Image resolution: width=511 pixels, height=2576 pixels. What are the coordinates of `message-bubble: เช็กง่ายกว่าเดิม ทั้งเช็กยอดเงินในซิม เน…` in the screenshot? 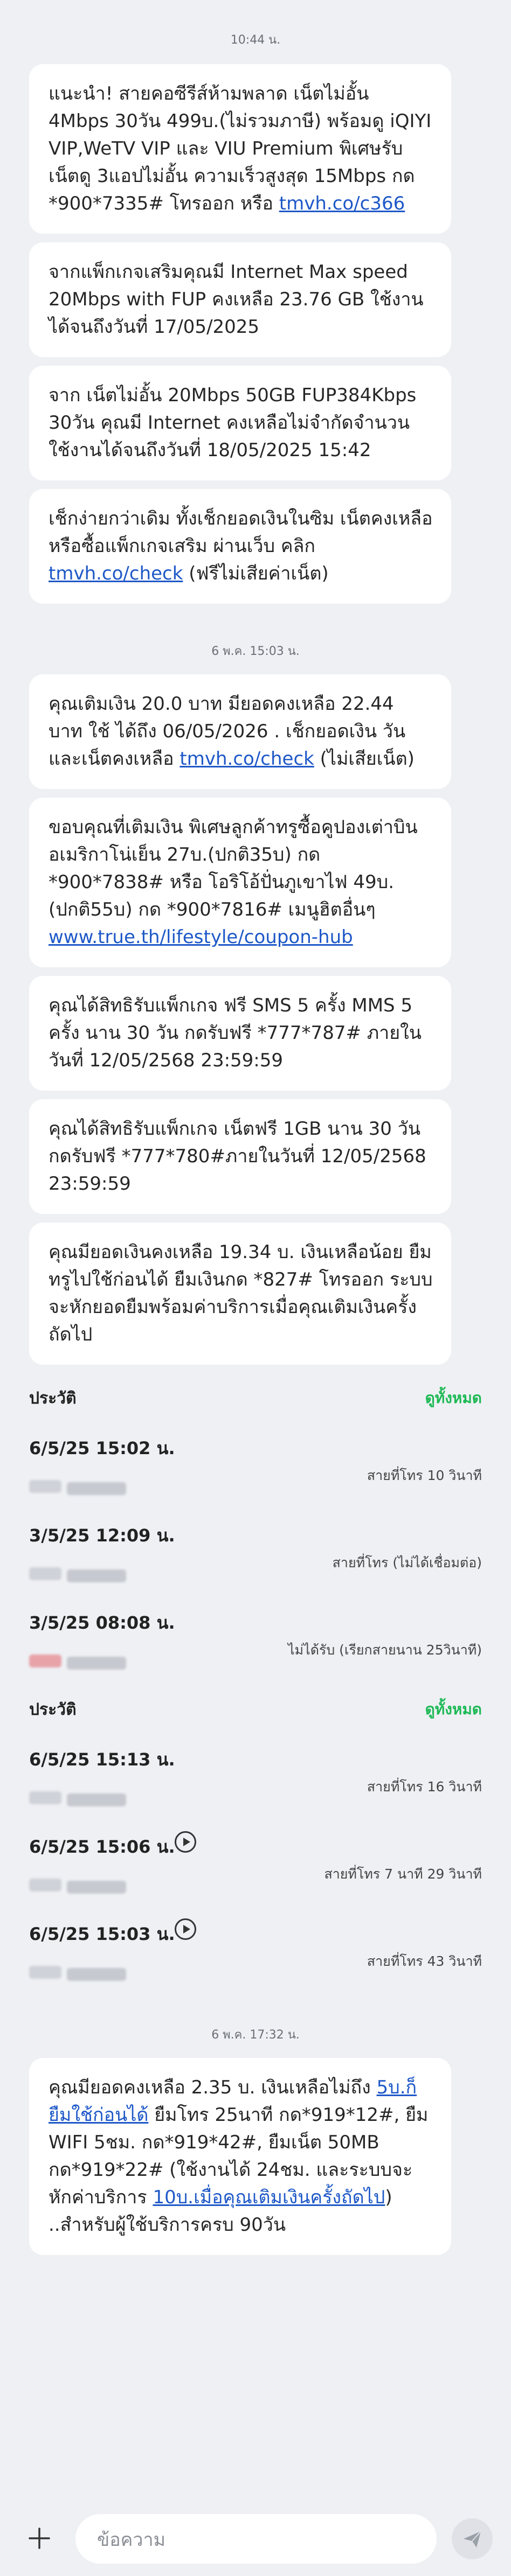 It's located at (240, 546).